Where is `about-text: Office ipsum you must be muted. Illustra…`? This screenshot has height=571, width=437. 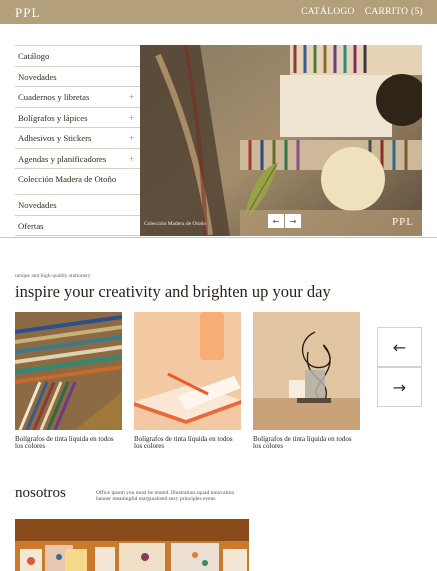 about-text: Office ipsum you must be muted. Illustra… is located at coordinates (165, 496).